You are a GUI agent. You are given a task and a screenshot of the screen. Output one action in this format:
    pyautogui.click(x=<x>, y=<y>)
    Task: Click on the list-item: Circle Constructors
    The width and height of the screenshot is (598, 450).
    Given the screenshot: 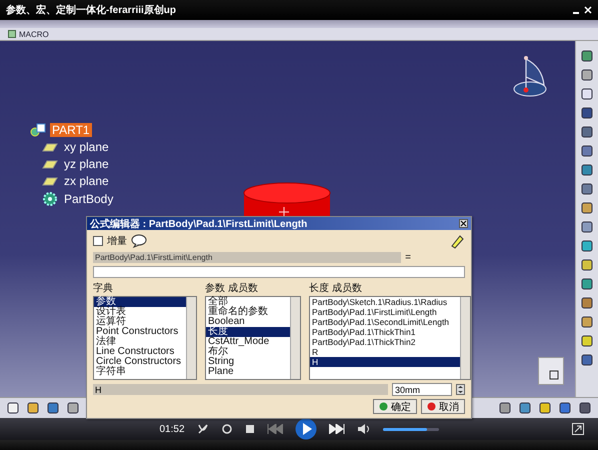 What is the action you would take?
    pyautogui.click(x=140, y=362)
    